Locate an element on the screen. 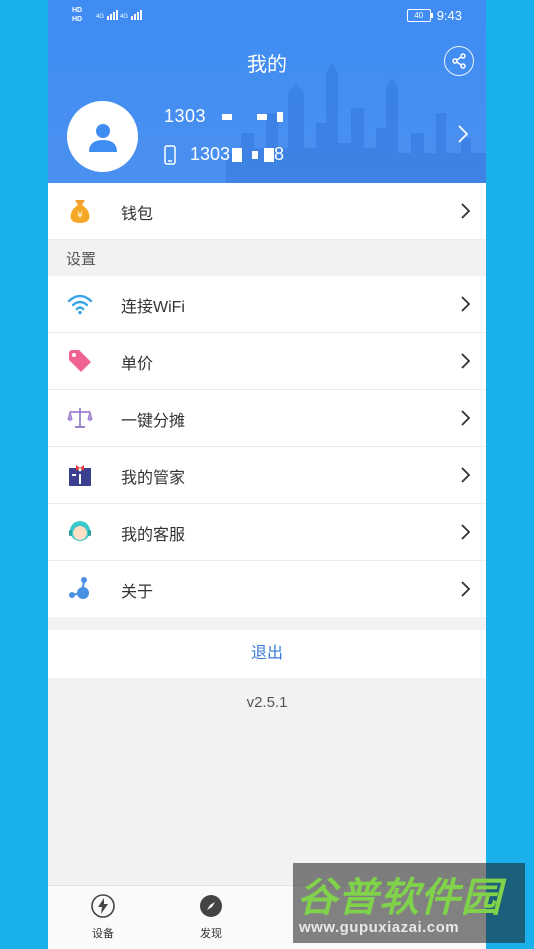 This screenshot has height=949, width=534. settings-item-label: 单价 is located at coordinates (137, 364).